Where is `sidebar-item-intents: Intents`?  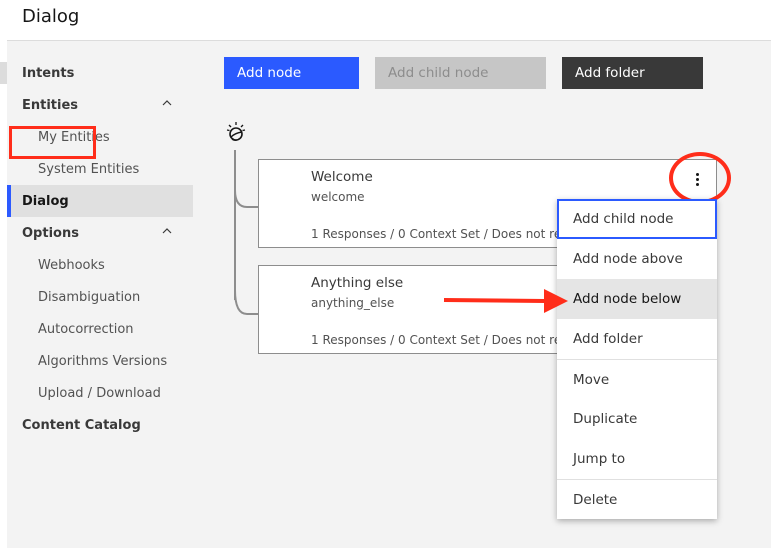
sidebar-item-intents: Intents is located at coordinates (100, 73).